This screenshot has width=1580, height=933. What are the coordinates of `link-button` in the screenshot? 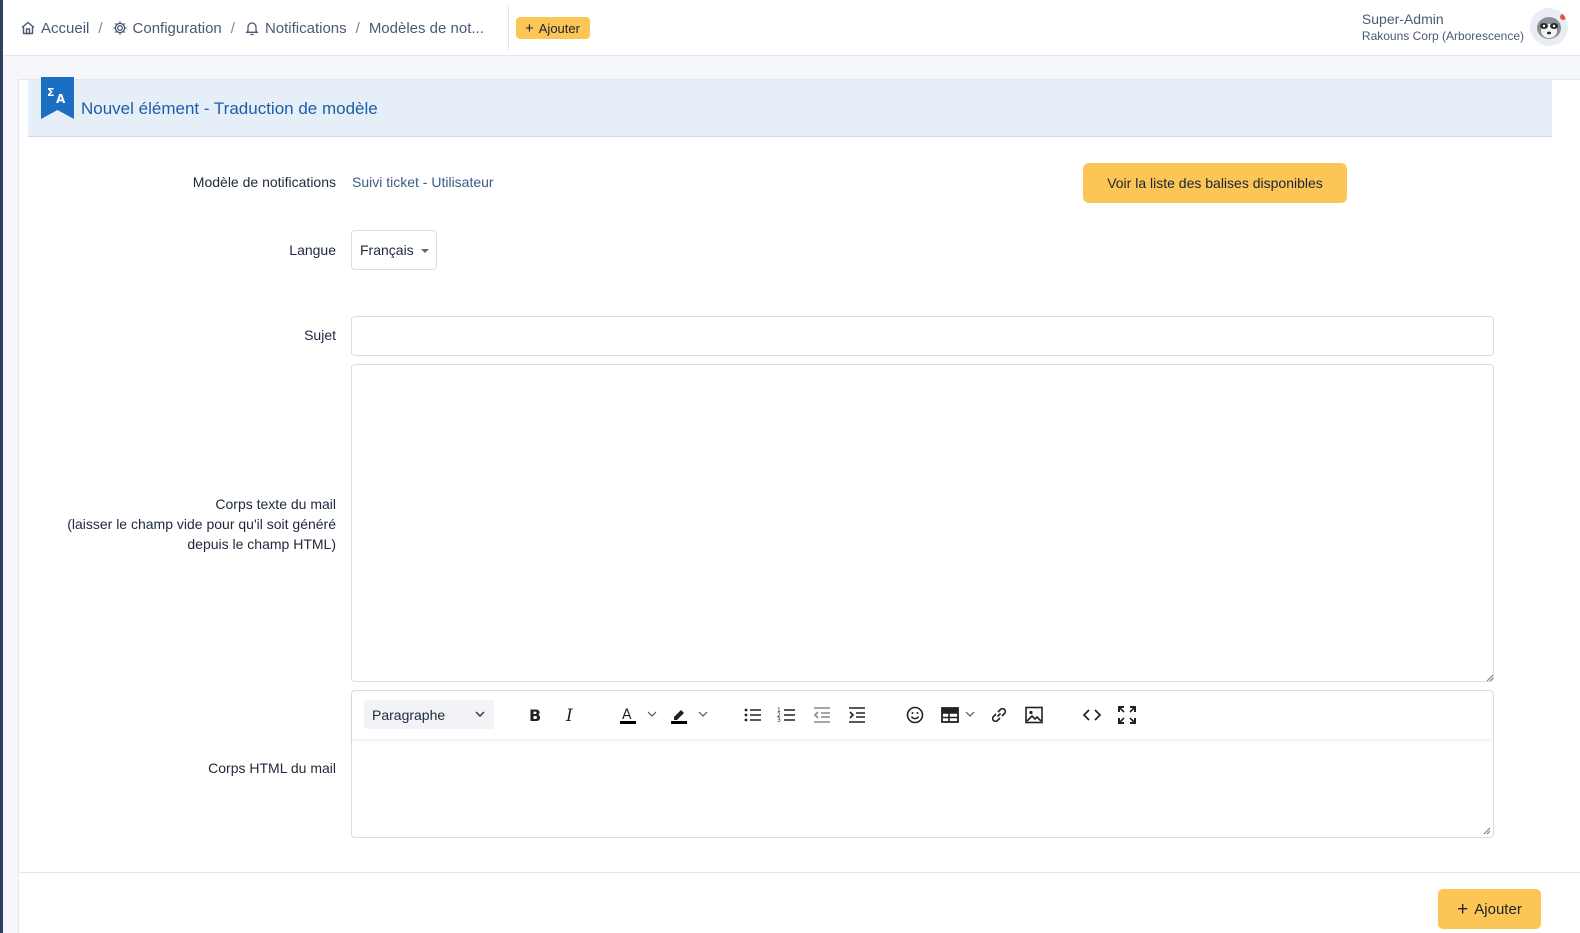 It's located at (999, 715).